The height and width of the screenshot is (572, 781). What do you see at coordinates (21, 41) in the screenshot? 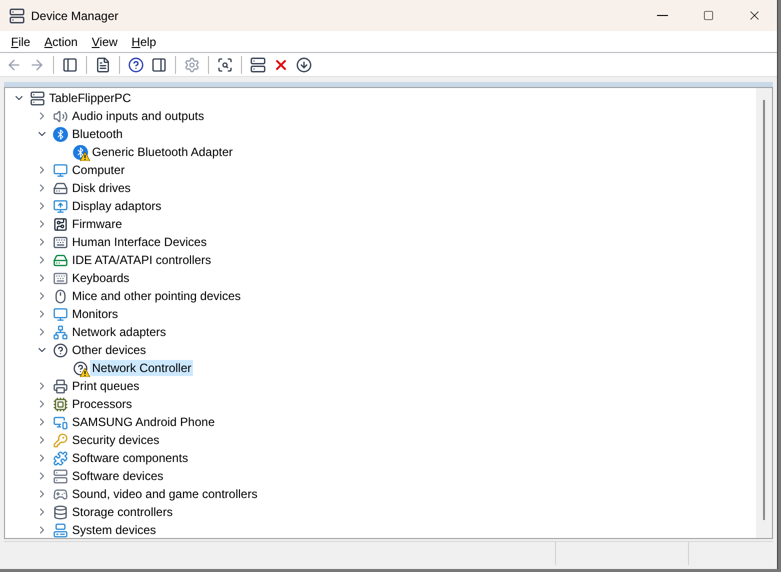
I see `menu-item: File` at bounding box center [21, 41].